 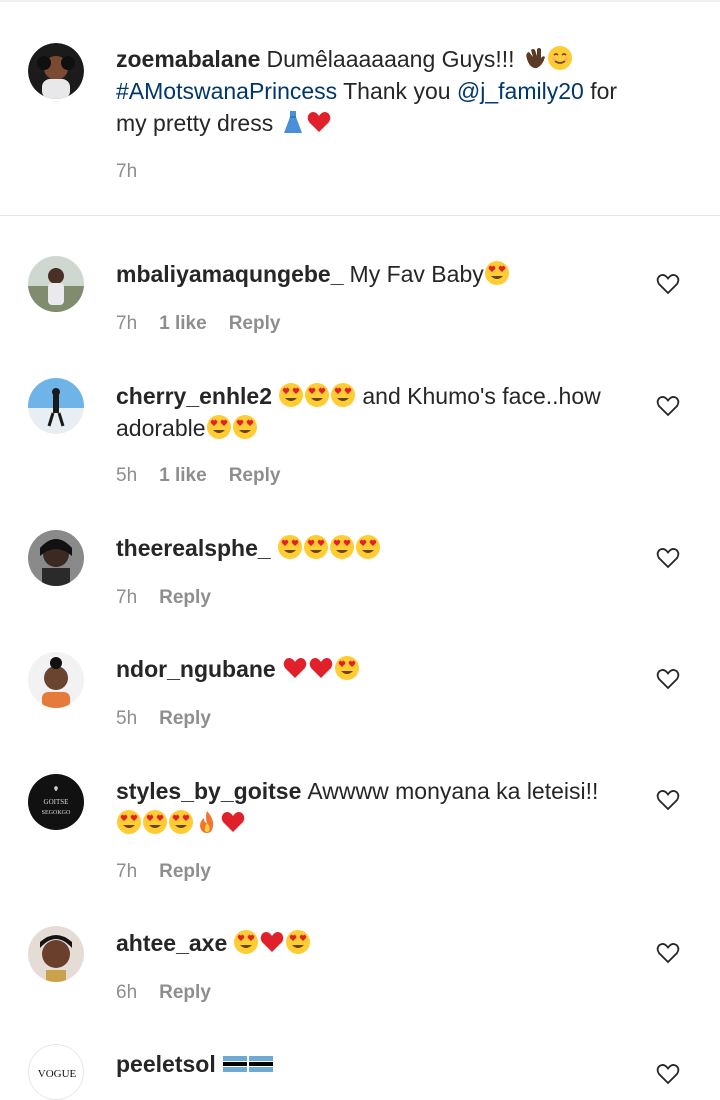 I want to click on avatar-text-segokgo: SEGOKGO, so click(x=56, y=813).